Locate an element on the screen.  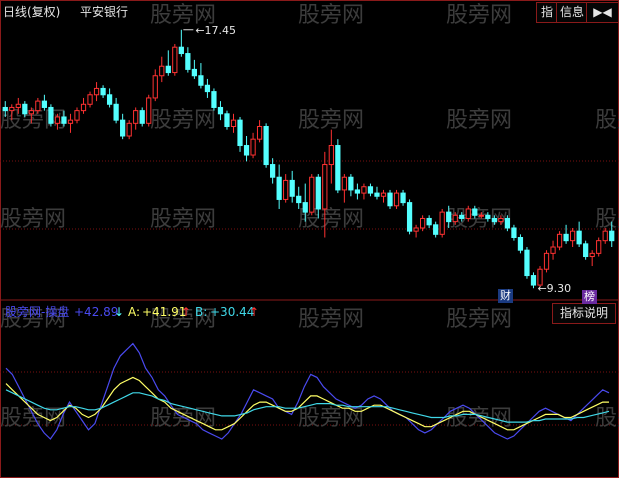
arrow-up-icon: ↑ is located at coordinates (254, 312).